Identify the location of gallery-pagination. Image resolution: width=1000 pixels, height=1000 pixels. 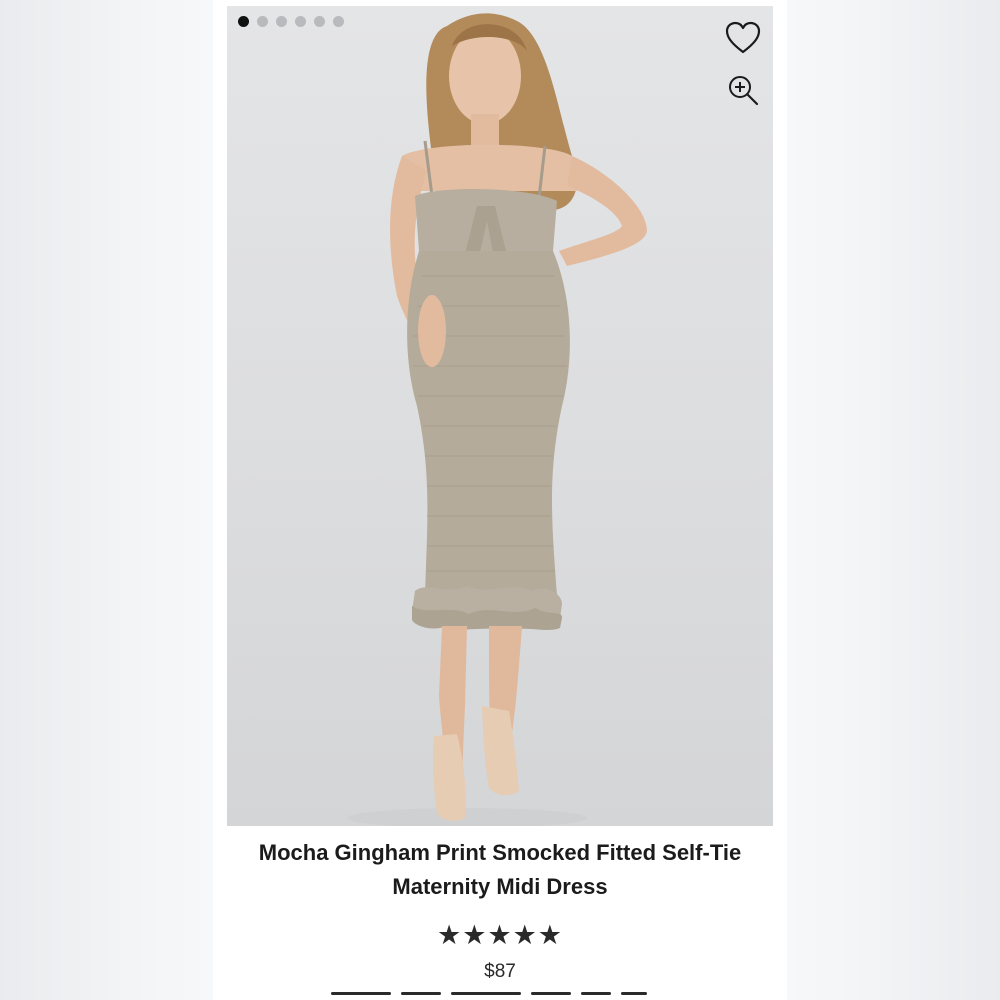
(291, 21).